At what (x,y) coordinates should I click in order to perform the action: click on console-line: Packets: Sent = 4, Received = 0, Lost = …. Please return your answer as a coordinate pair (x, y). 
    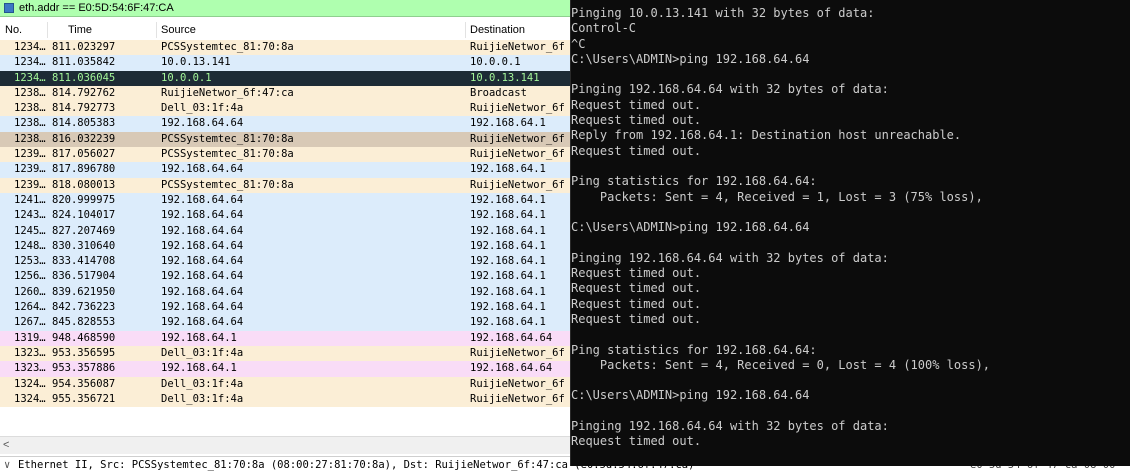
    Looking at the image, I should click on (781, 364).